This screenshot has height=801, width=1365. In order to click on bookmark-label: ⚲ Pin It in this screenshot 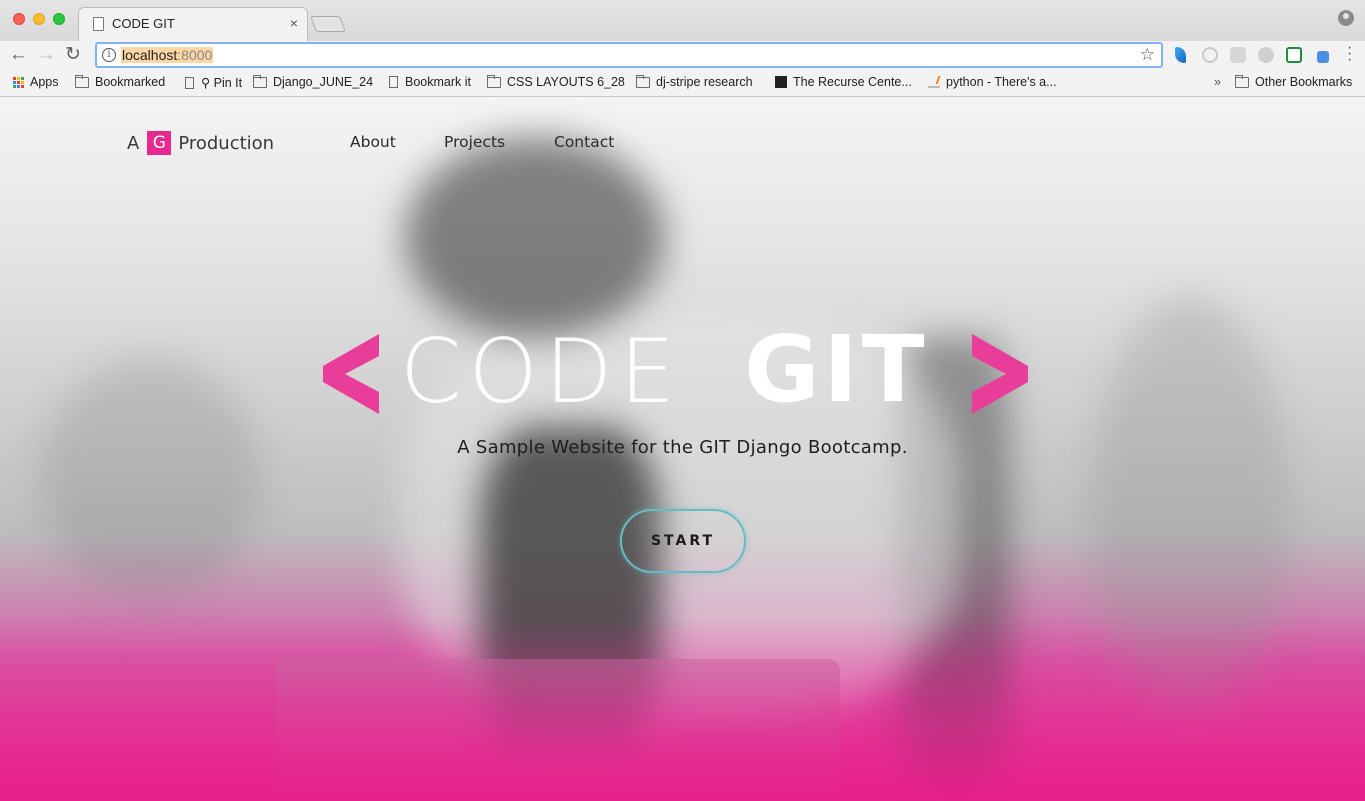, I will do `click(222, 83)`.